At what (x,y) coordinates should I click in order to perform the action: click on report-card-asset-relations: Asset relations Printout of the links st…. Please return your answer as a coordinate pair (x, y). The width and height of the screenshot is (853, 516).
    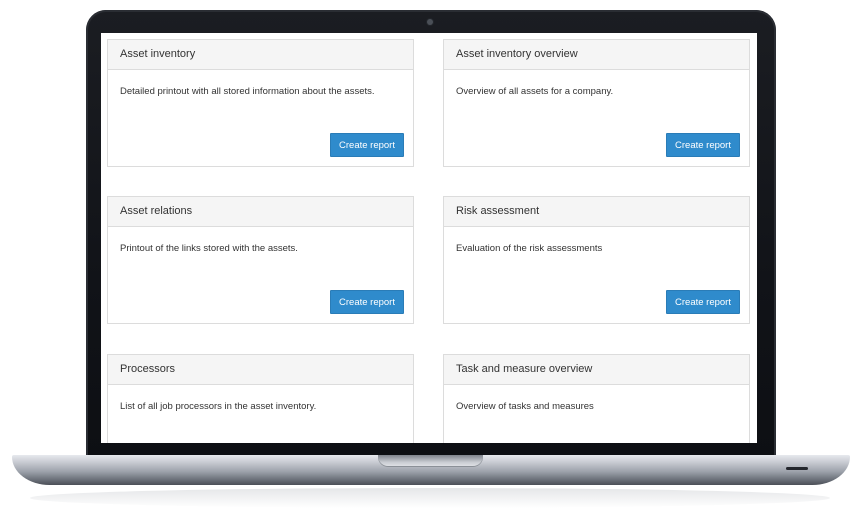
    Looking at the image, I should click on (260, 260).